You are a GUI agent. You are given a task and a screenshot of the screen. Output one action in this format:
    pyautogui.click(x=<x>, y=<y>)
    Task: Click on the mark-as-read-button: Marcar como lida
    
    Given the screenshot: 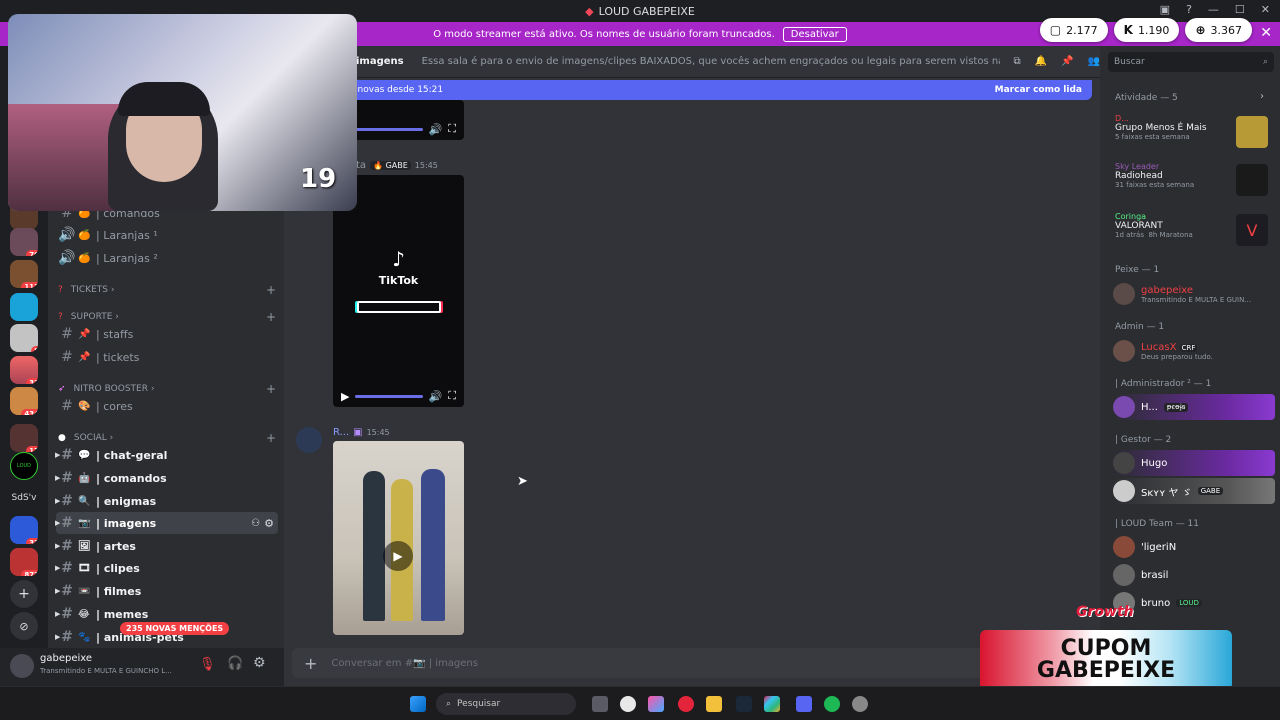 What is the action you would take?
    pyautogui.click(x=1038, y=90)
    